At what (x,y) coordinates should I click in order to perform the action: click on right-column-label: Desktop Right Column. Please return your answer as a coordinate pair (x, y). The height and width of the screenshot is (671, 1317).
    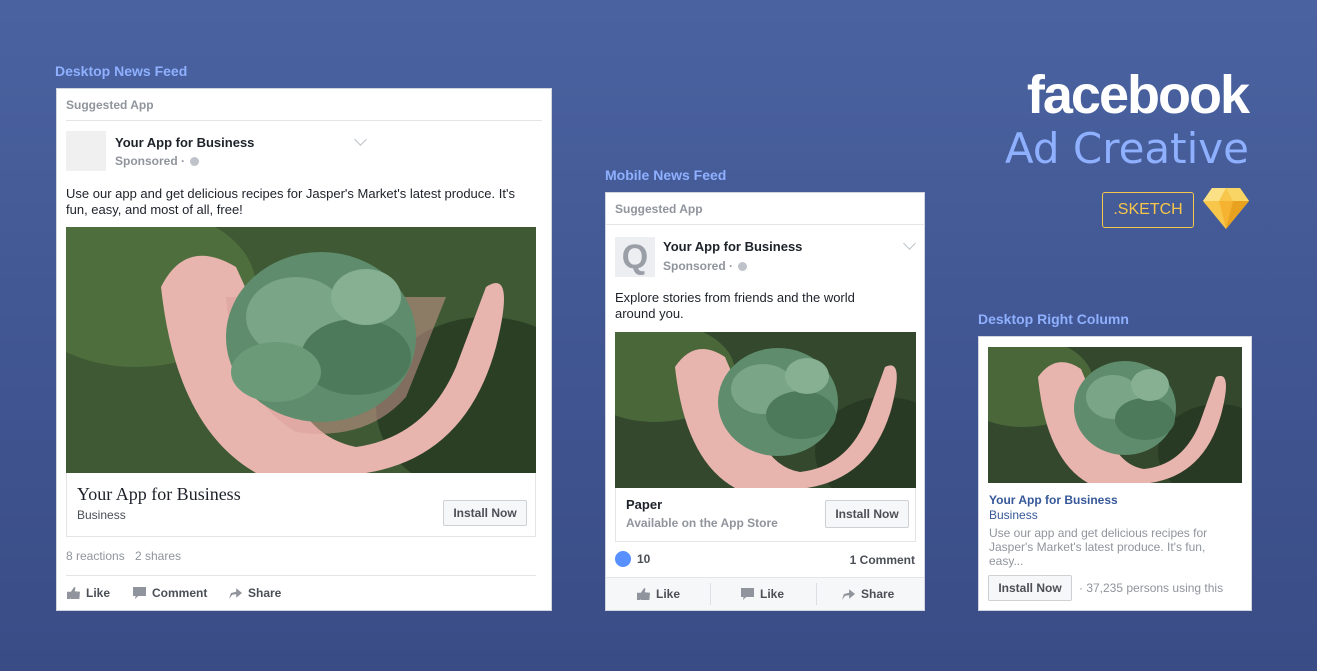
    Looking at the image, I should click on (1053, 319).